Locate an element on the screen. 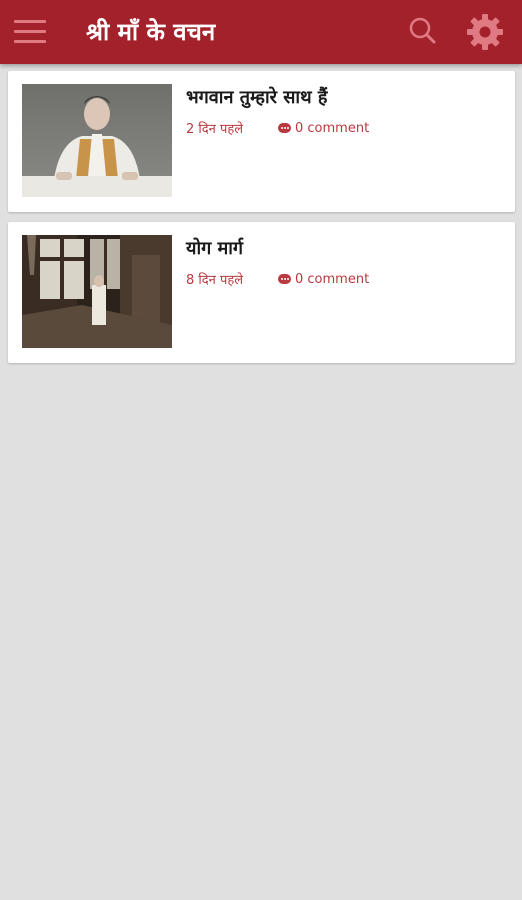 The height and width of the screenshot is (900, 522). post-date: 8 दिन पहले is located at coordinates (215, 280).